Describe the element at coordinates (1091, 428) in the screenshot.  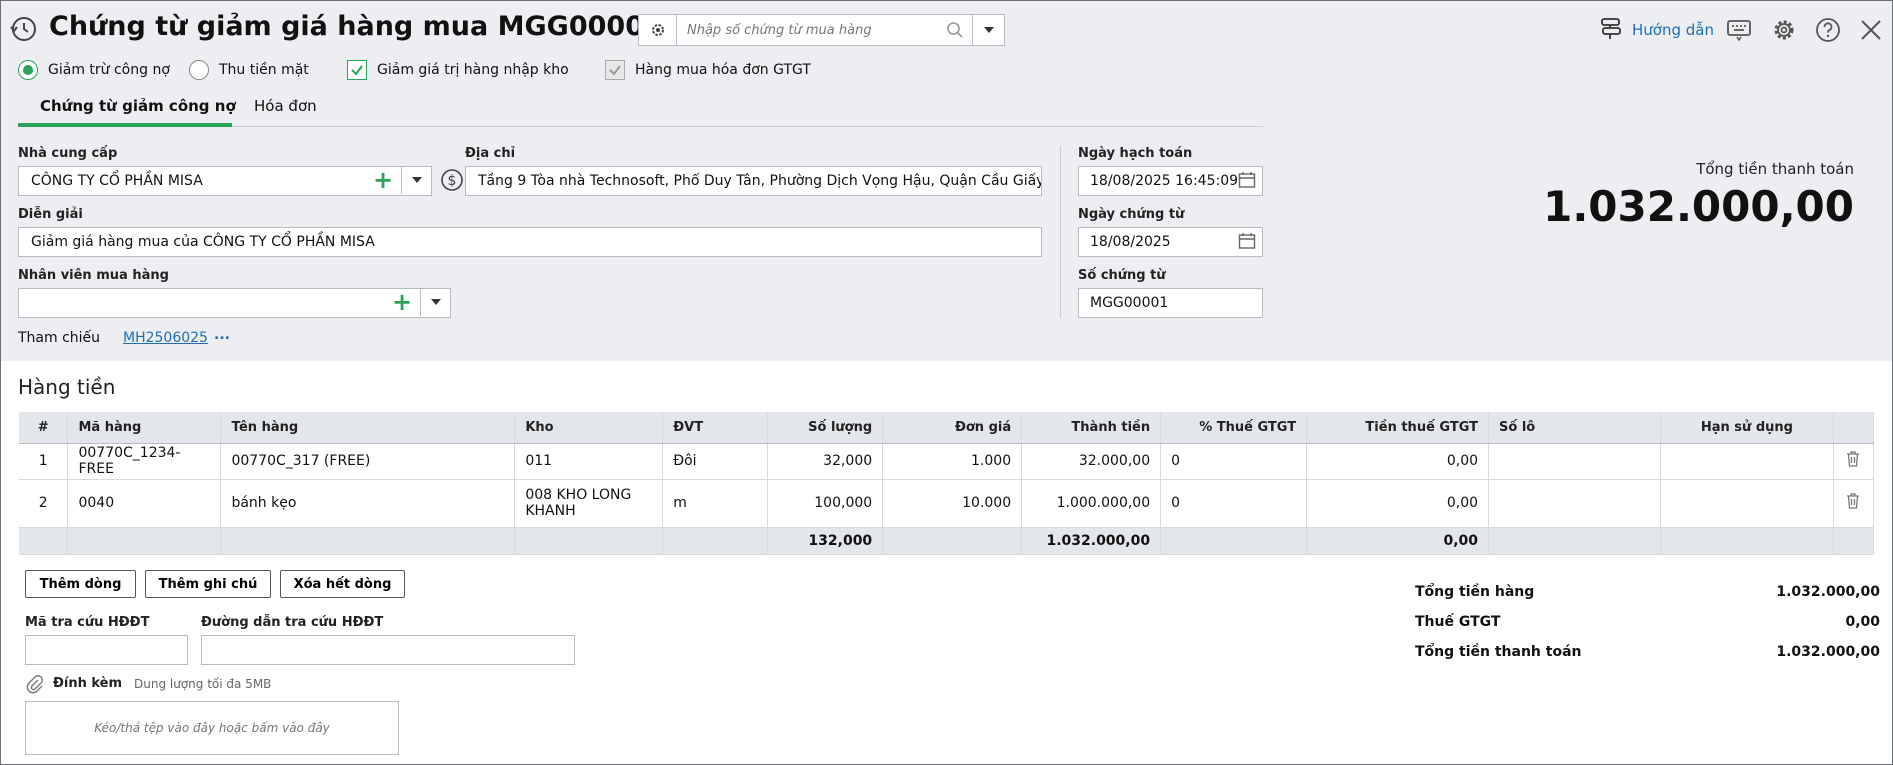
I see `col-header: Thành tiền` at that location.